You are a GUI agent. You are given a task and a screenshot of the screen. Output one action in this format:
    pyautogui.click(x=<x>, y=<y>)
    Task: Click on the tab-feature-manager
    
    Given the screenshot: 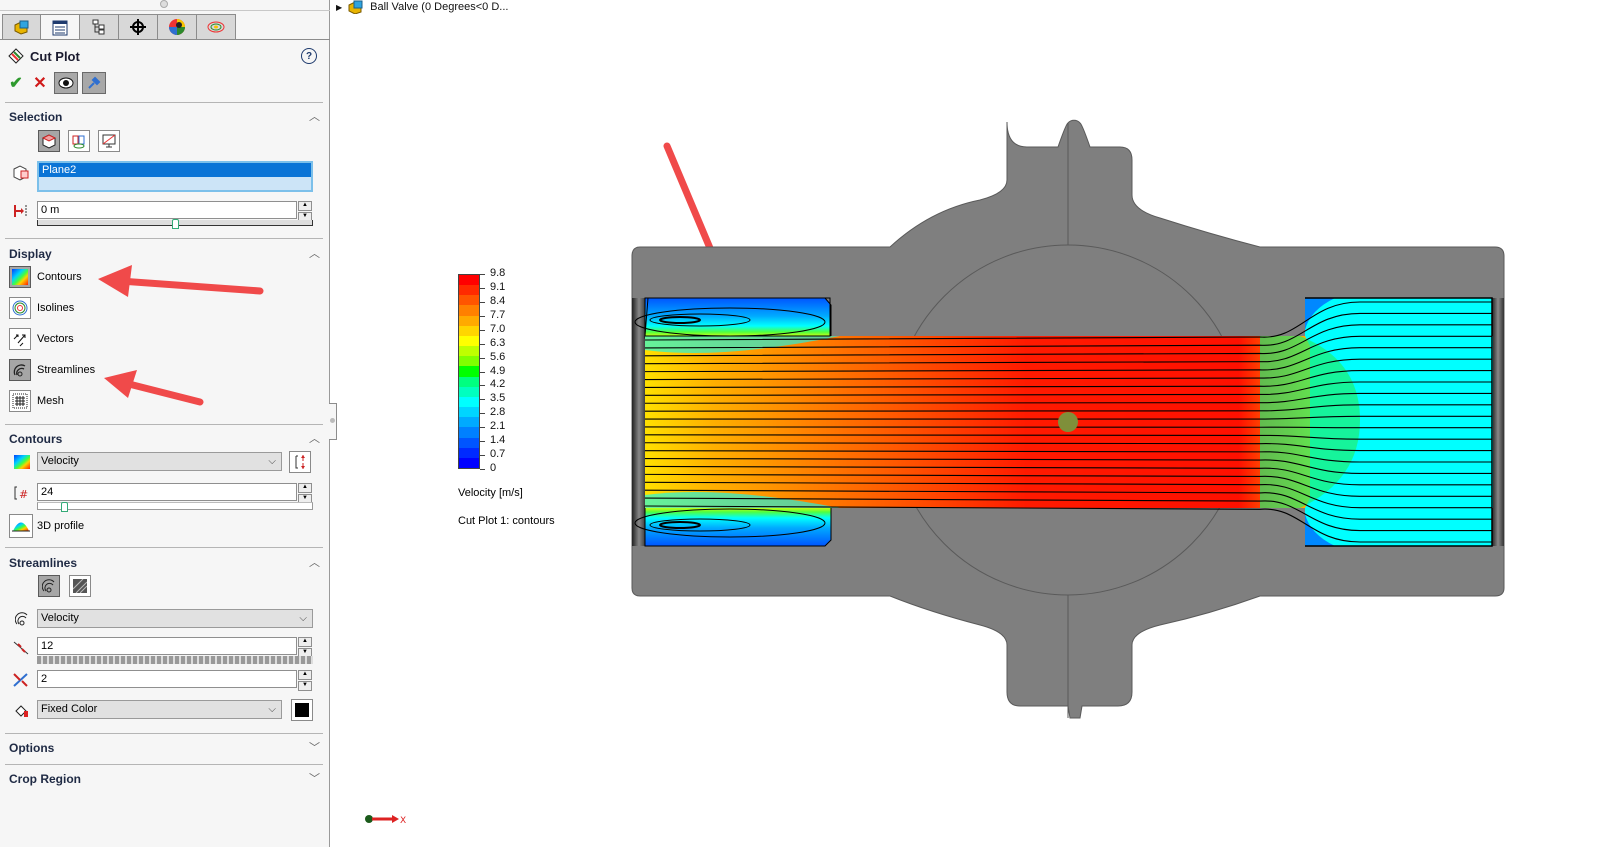 What is the action you would take?
    pyautogui.click(x=21, y=27)
    